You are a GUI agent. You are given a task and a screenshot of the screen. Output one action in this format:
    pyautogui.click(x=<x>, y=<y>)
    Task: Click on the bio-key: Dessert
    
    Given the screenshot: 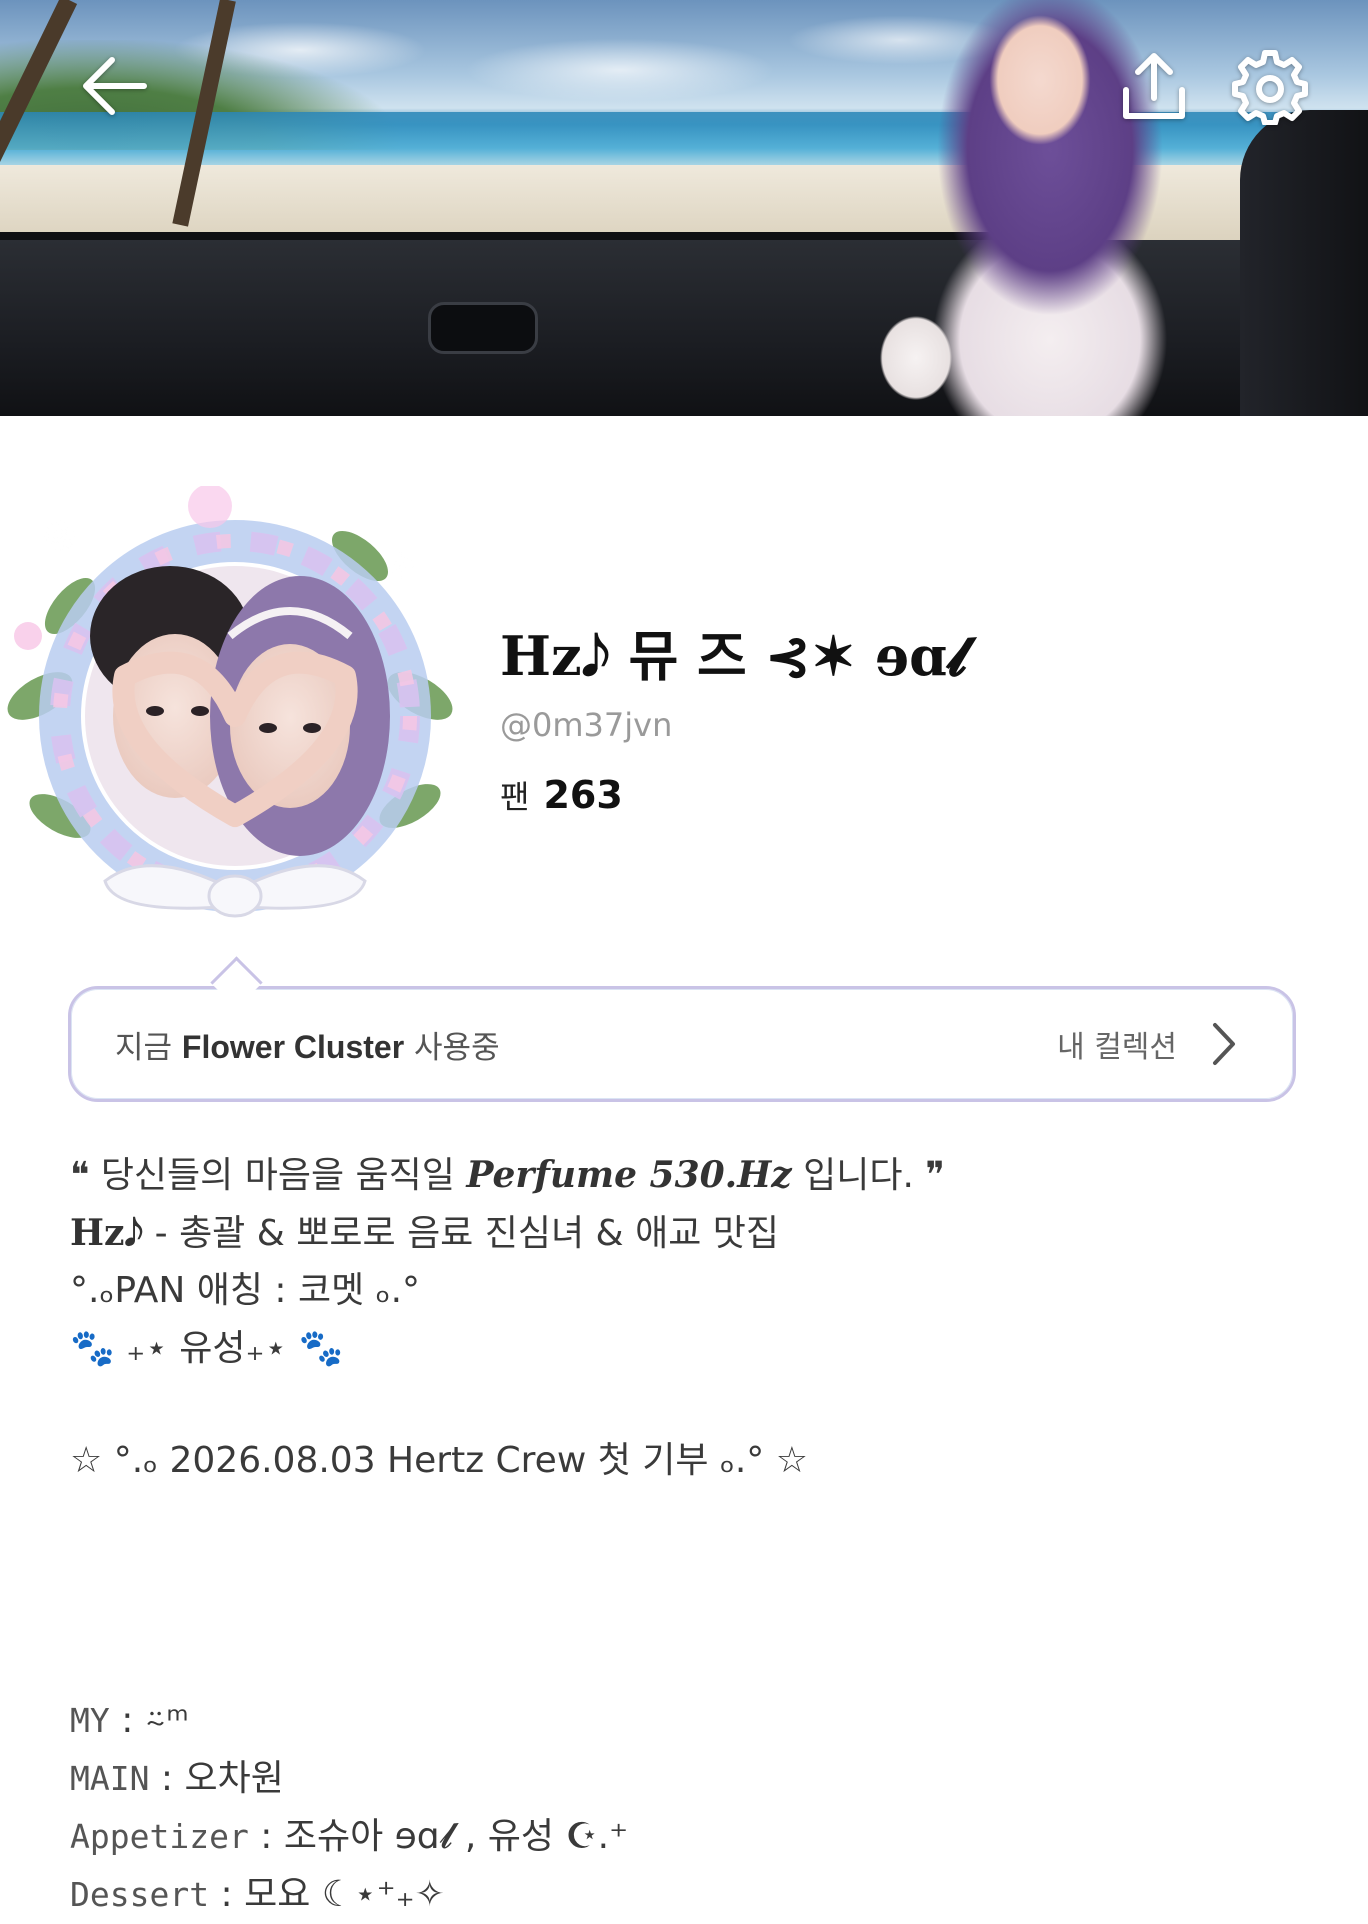 What is the action you would take?
    pyautogui.click(x=140, y=1894)
    